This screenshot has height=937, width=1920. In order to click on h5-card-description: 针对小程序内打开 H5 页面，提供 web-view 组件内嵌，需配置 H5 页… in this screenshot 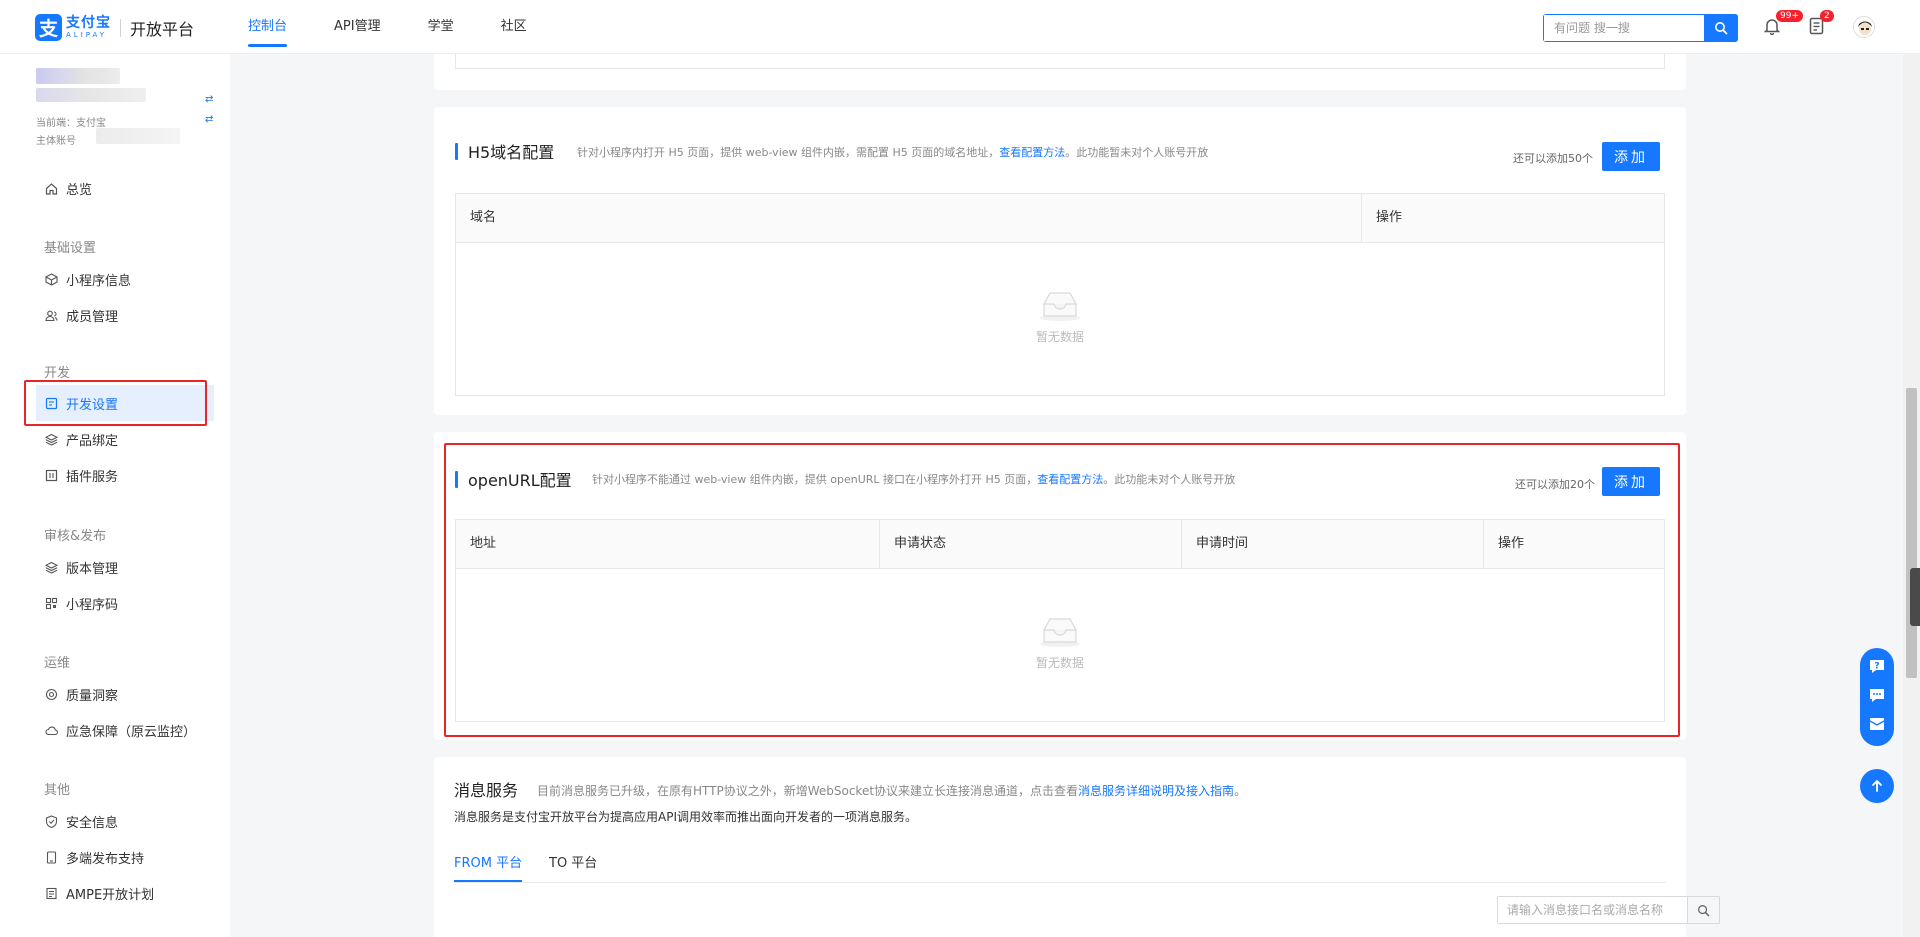, I will do `click(893, 152)`.